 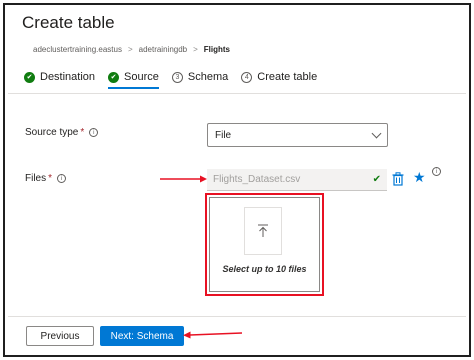 What do you see at coordinates (216, 49) in the screenshot?
I see `breadcrumb-current: Flights` at bounding box center [216, 49].